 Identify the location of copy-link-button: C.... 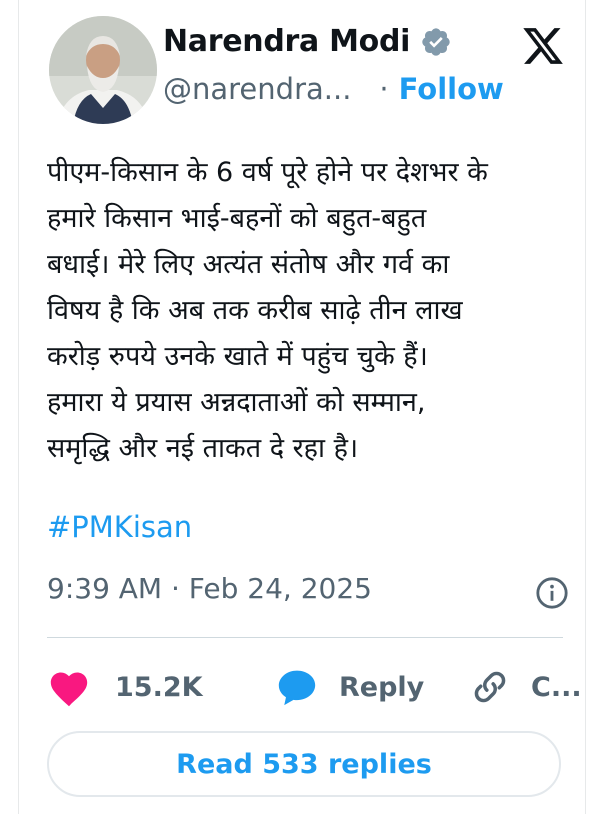
(526, 687).